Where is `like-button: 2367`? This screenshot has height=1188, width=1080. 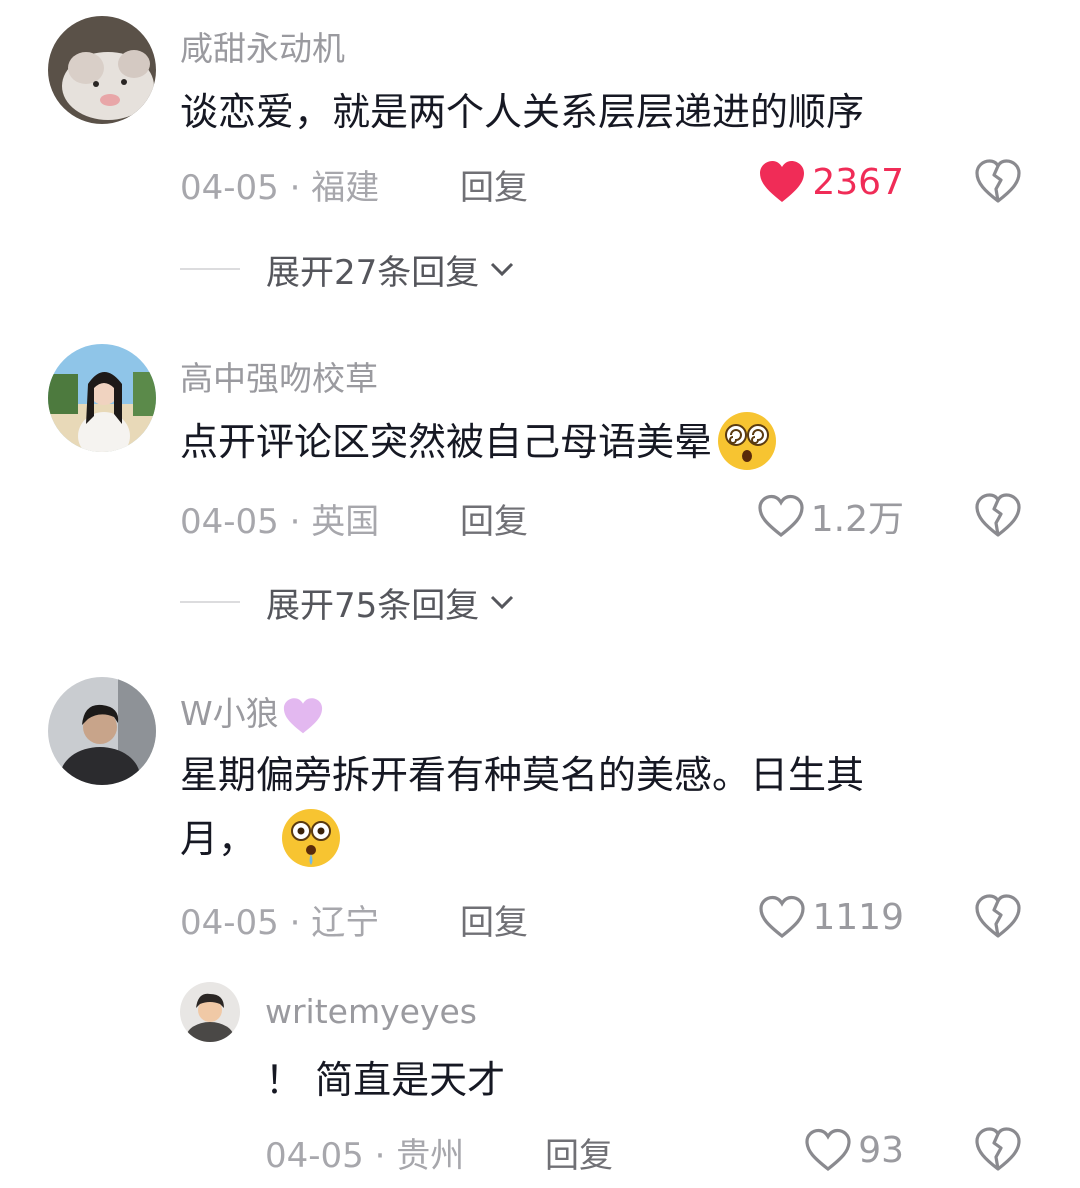
like-button: 2367 is located at coordinates (831, 182).